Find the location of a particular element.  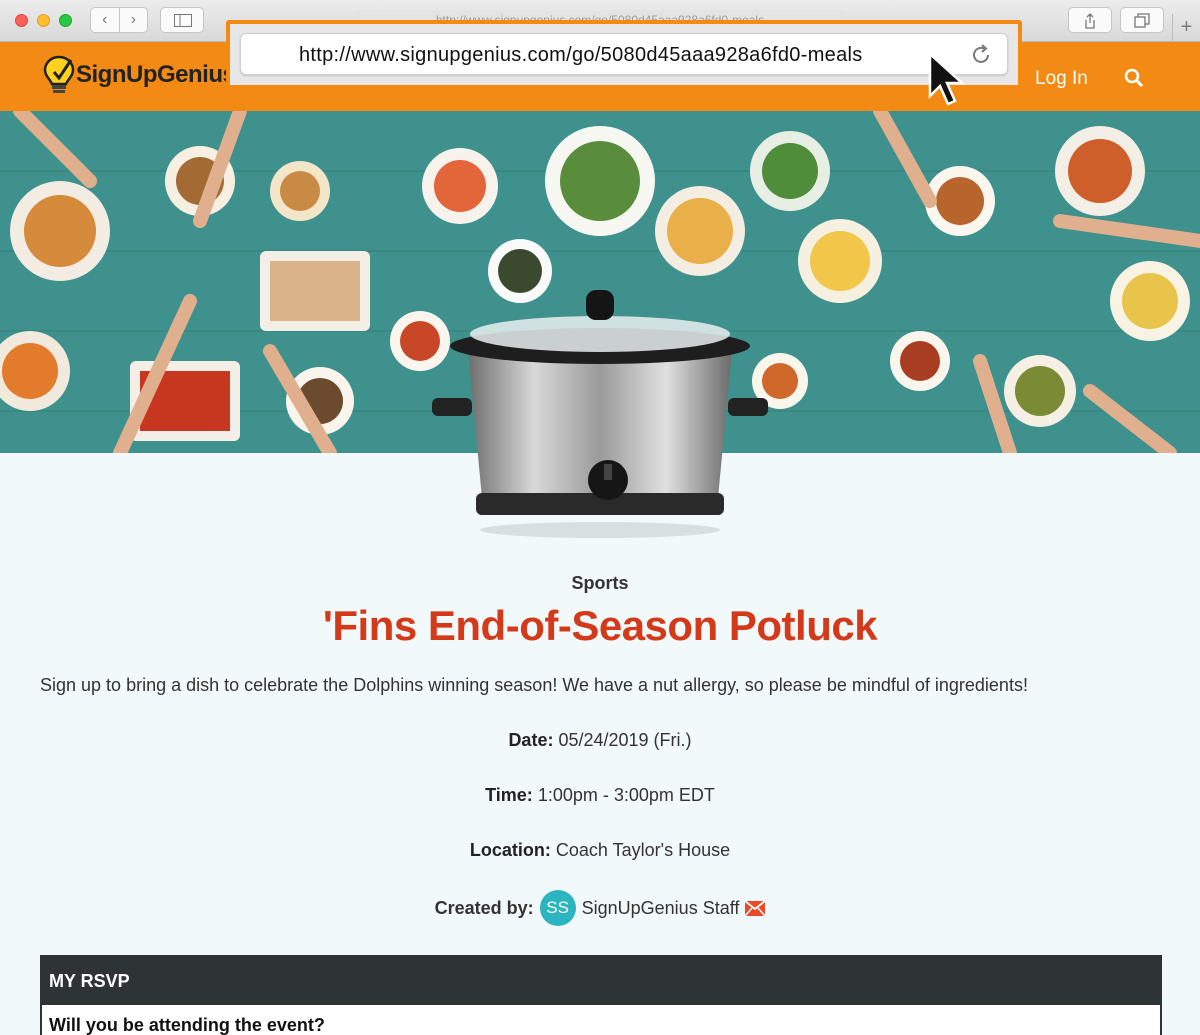

email-icon is located at coordinates (755, 908).